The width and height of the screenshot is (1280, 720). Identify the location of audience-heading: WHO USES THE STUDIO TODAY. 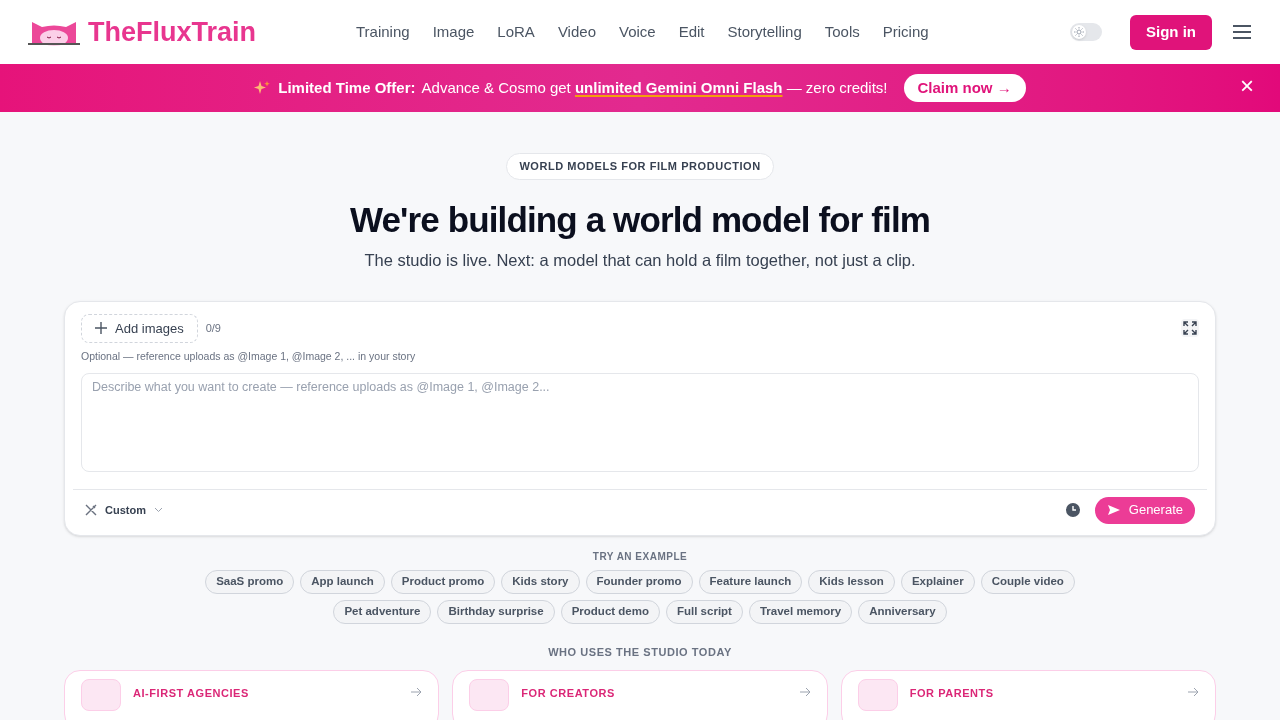
(640, 652).